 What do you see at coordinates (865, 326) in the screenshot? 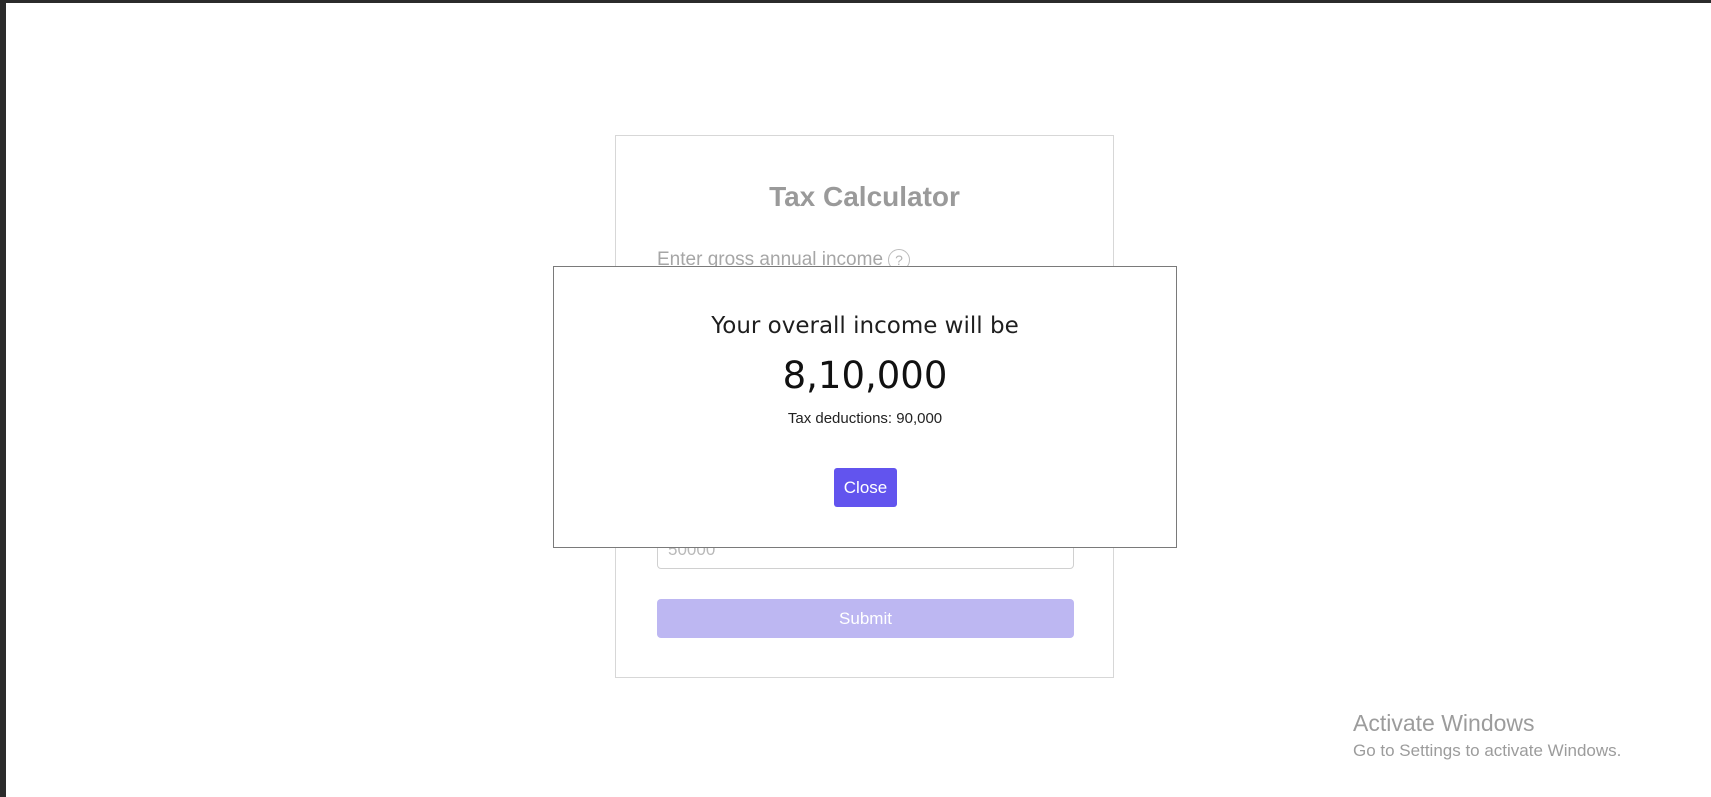
I see `modal-heading: Your overall income will be` at bounding box center [865, 326].